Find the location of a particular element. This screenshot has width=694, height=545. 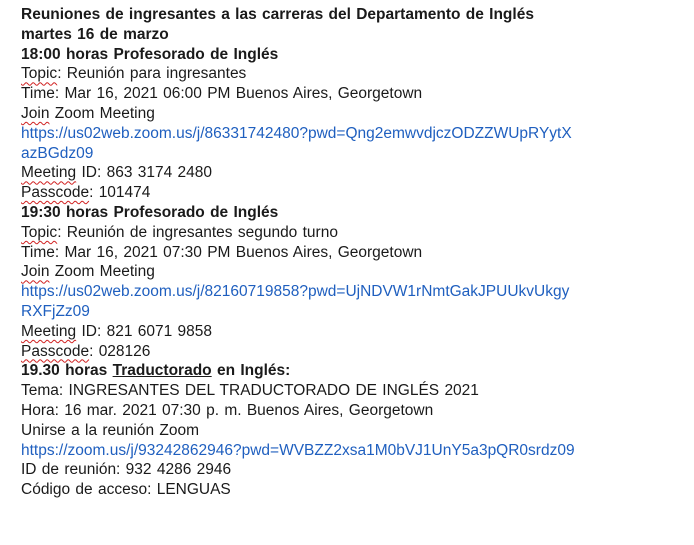

meeting-link-line-2: azBGdz09 is located at coordinates (351, 154).